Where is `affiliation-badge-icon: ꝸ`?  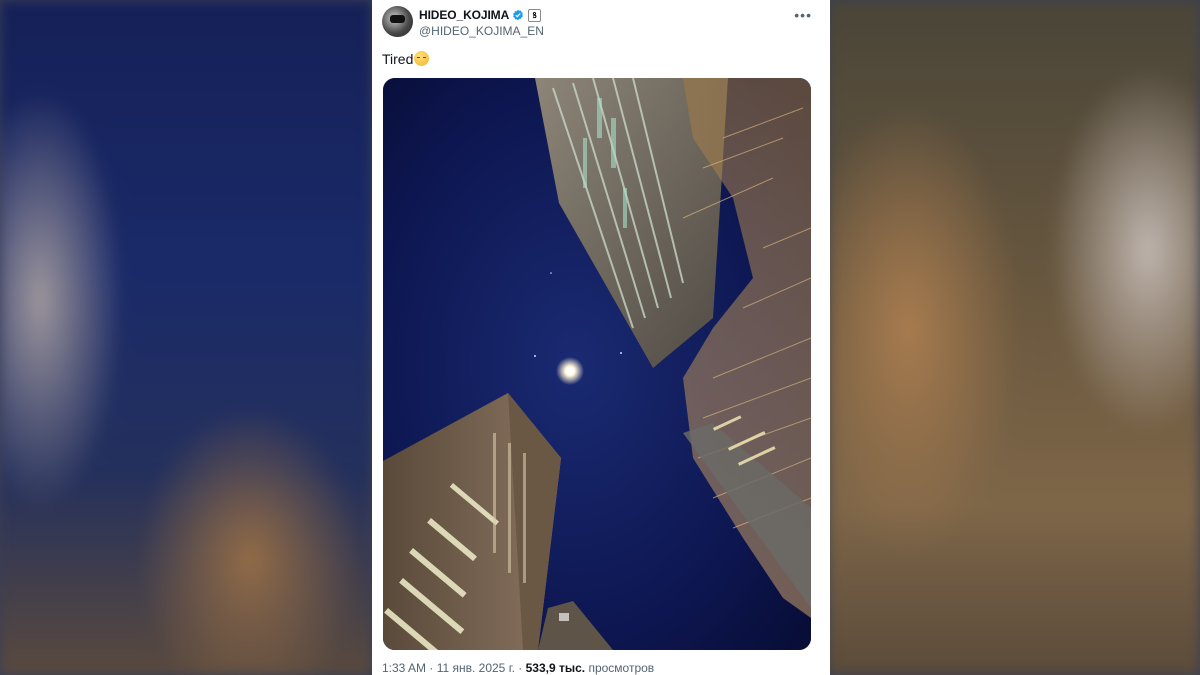 affiliation-badge-icon: ꝸ is located at coordinates (535, 15).